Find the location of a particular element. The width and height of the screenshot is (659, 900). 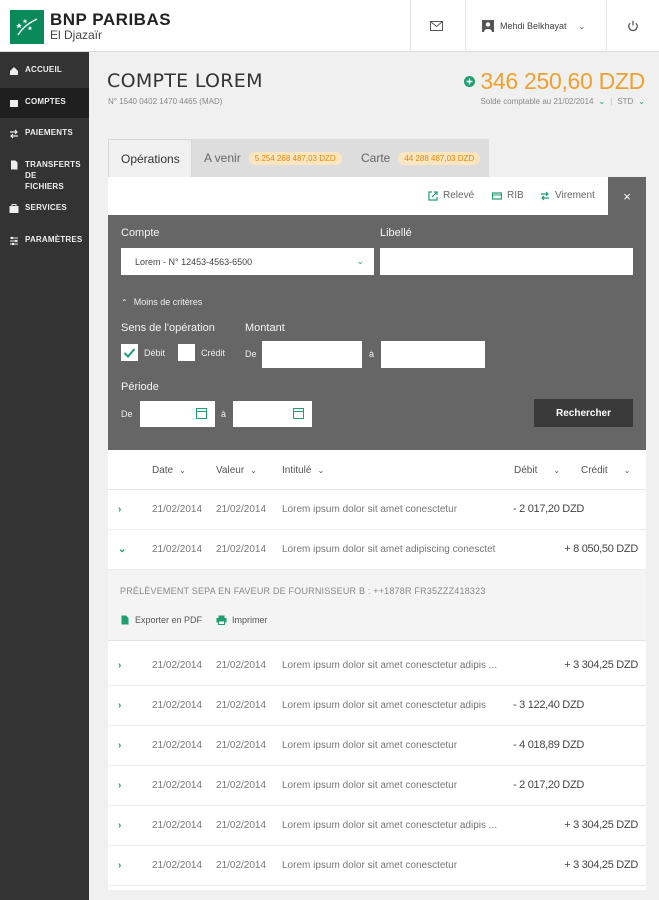

montant-min-input is located at coordinates (312, 354).